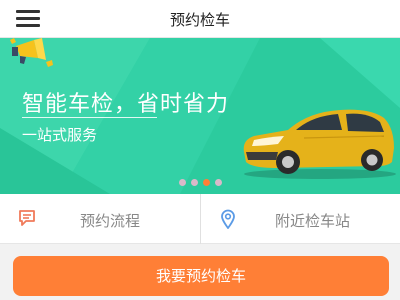 The image size is (400, 300). I want to click on megaphone-icon, so click(31, 52).